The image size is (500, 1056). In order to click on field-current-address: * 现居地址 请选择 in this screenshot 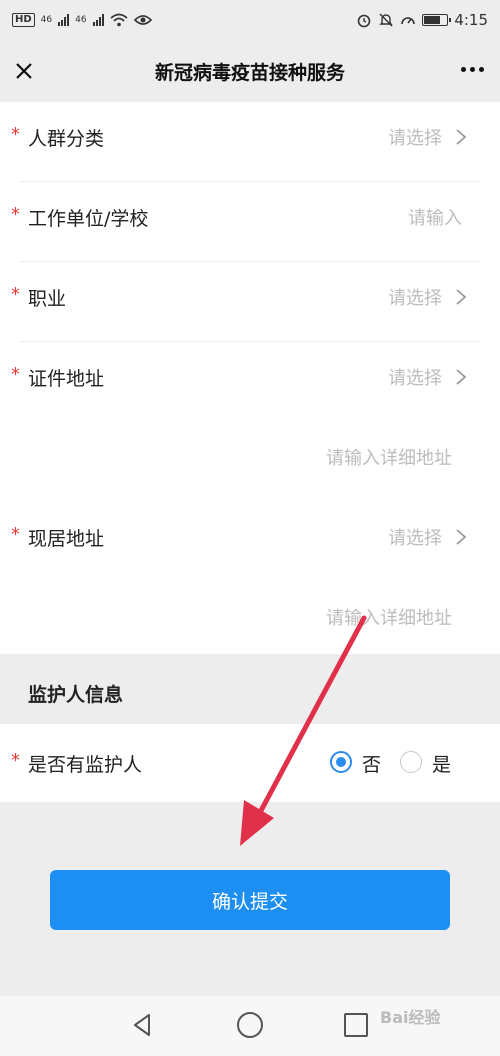, I will do `click(245, 542)`.